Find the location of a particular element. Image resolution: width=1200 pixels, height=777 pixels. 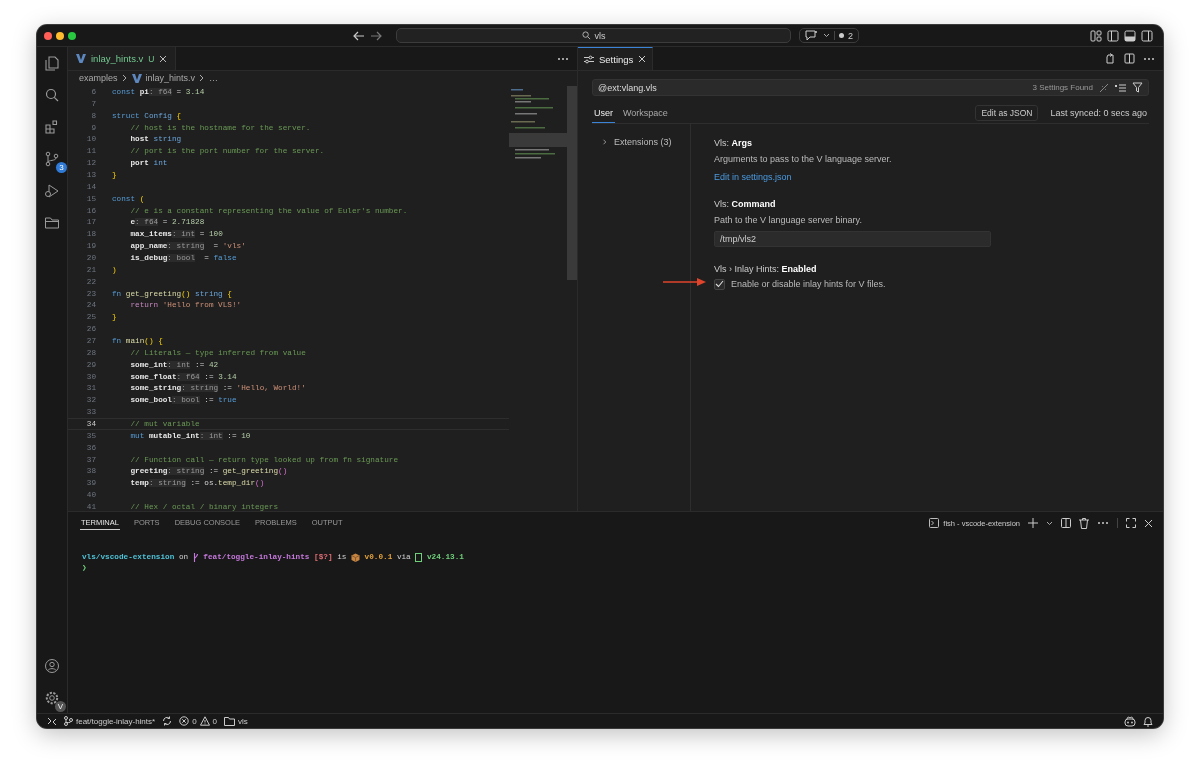

filter-icon is located at coordinates (1137, 87).